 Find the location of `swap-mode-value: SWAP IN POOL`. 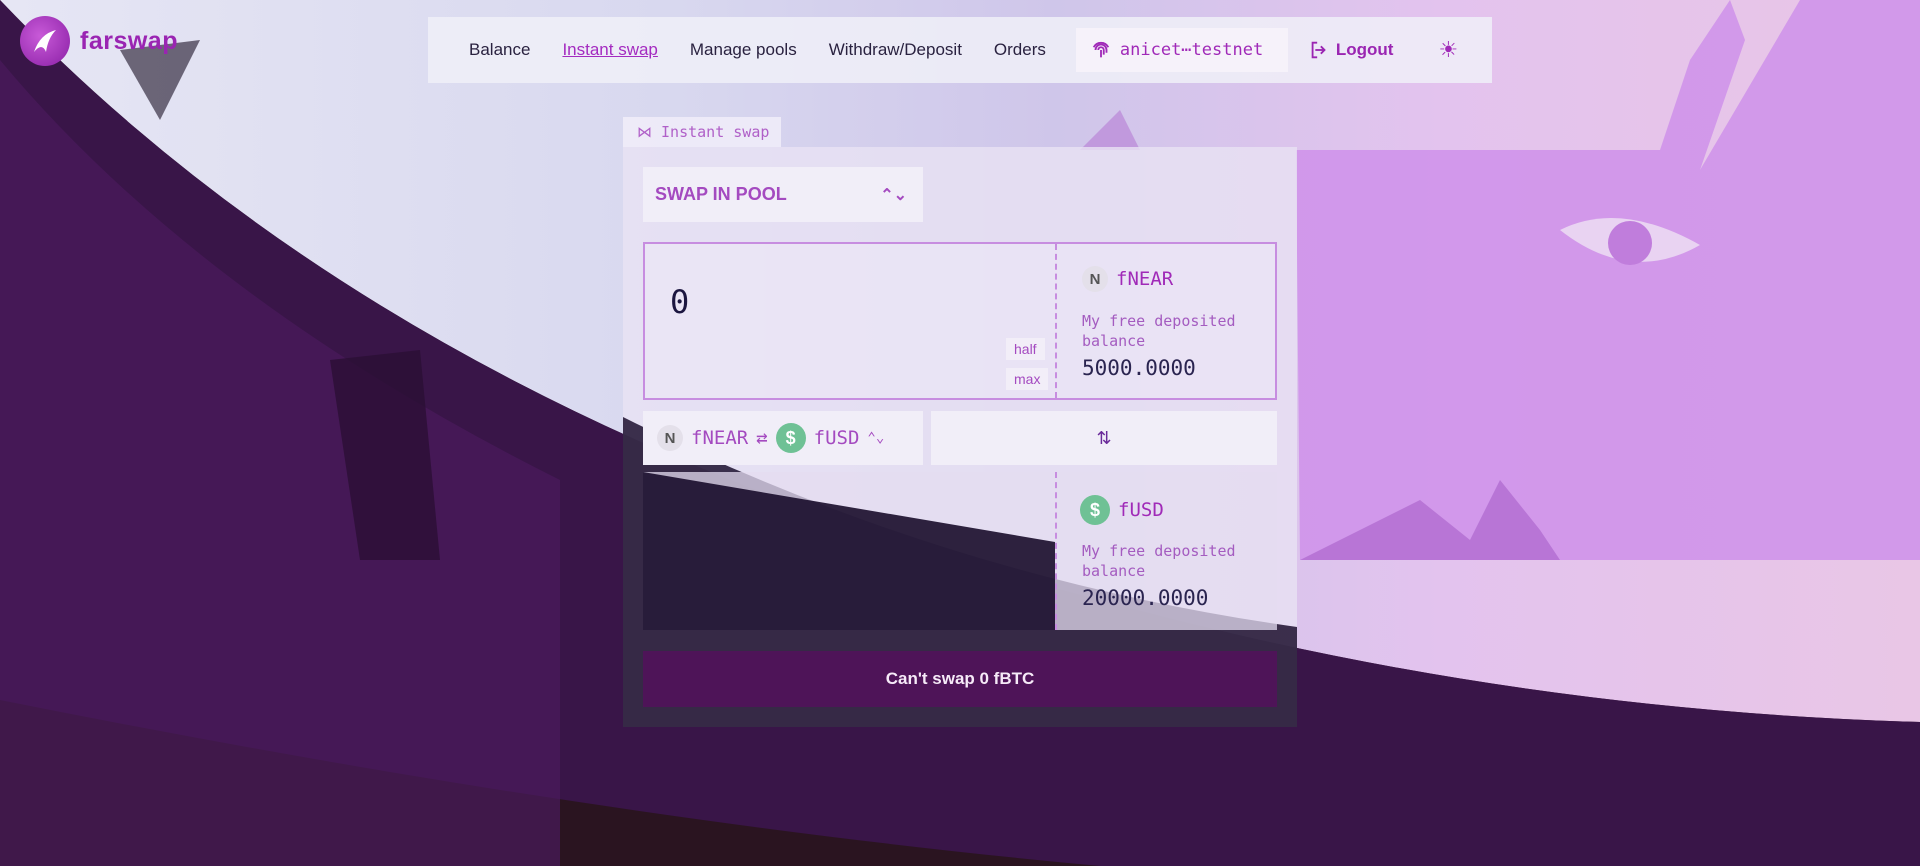

swap-mode-value: SWAP IN POOL is located at coordinates (721, 194).